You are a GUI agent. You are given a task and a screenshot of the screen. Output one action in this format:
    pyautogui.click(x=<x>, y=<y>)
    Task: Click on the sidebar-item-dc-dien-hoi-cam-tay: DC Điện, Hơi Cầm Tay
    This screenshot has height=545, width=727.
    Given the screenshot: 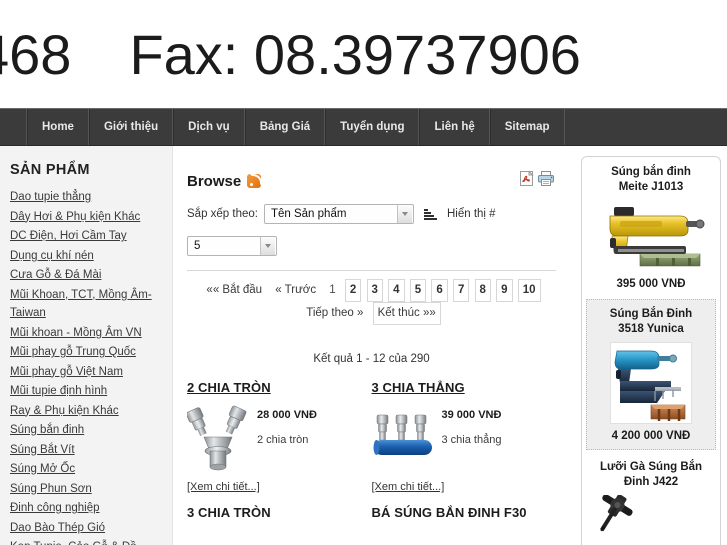 What is the action you would take?
    pyautogui.click(x=68, y=236)
    